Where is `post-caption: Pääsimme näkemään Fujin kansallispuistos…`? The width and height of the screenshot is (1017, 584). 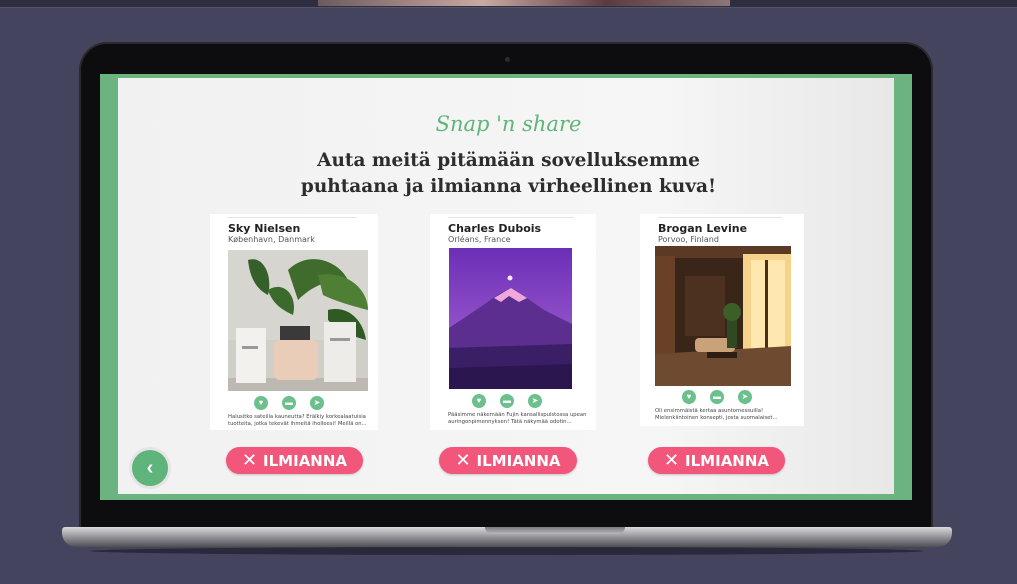
post-caption: Pääsimme näkemään Fujin kansallispuistos… is located at coordinates (517, 418).